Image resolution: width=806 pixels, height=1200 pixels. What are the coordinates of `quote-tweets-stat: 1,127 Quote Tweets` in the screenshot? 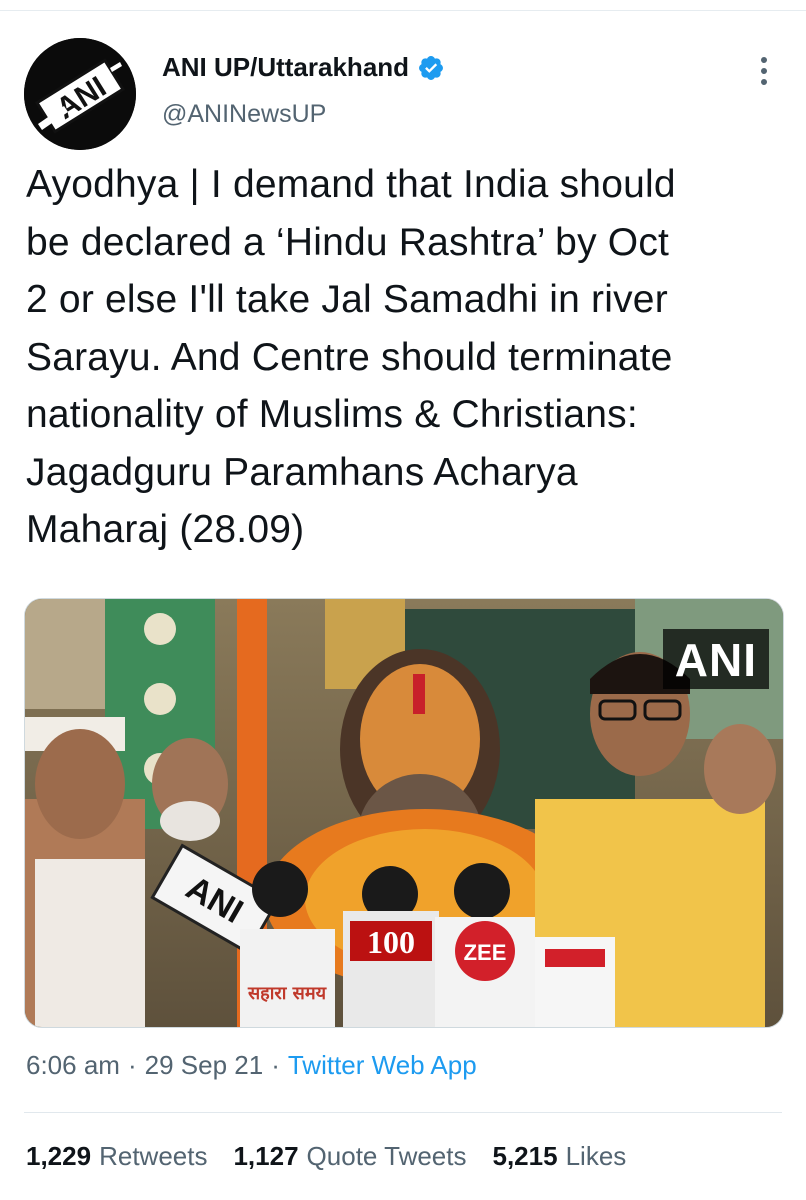 It's located at (349, 1156).